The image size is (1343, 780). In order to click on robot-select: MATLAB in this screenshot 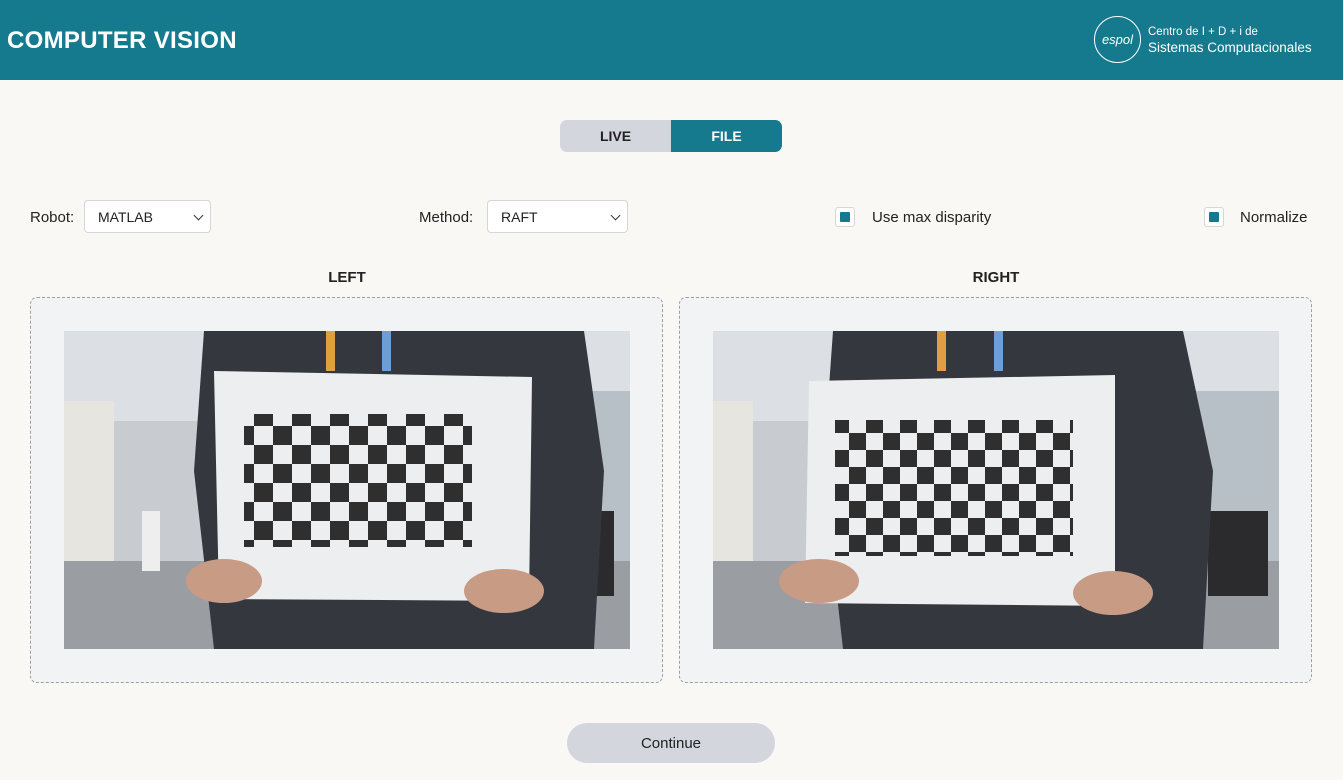, I will do `click(147, 216)`.